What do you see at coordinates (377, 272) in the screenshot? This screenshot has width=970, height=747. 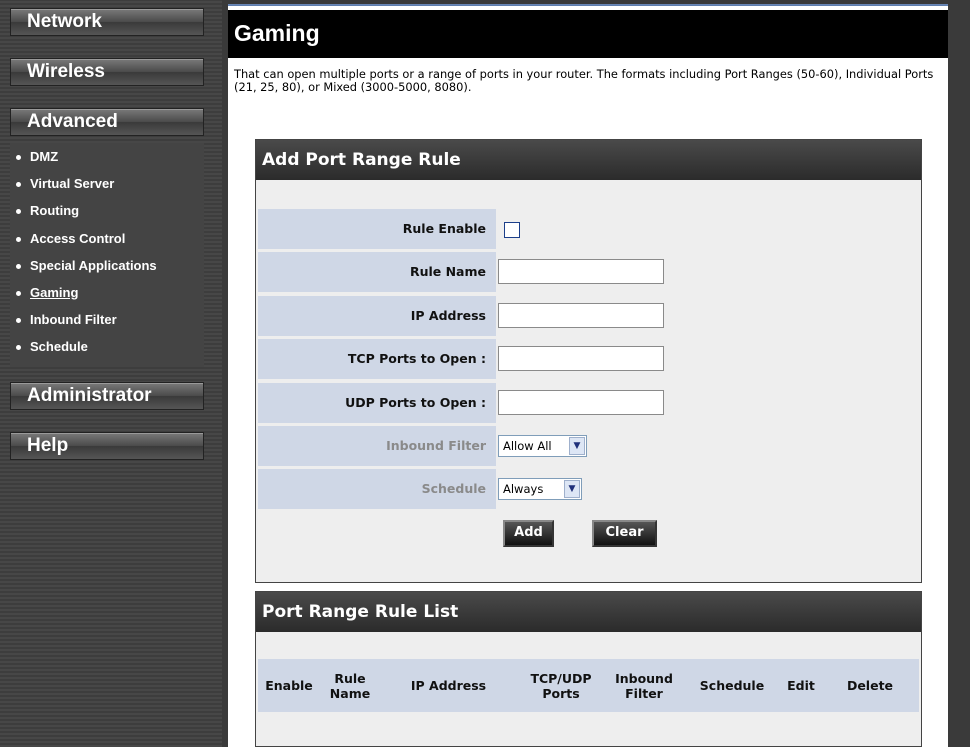 I see `rule-name-label: Rule Name` at bounding box center [377, 272].